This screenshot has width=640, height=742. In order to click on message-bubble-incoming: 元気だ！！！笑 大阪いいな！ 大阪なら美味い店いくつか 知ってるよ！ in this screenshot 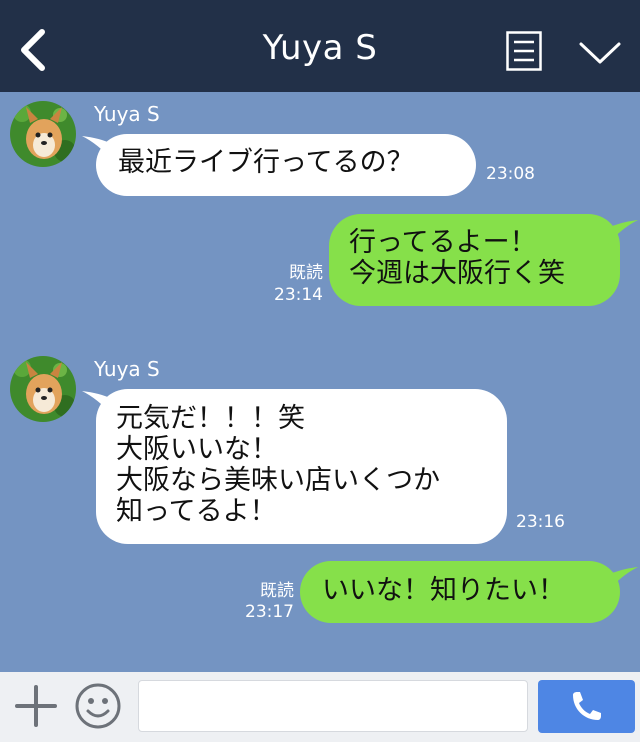, I will do `click(301, 466)`.